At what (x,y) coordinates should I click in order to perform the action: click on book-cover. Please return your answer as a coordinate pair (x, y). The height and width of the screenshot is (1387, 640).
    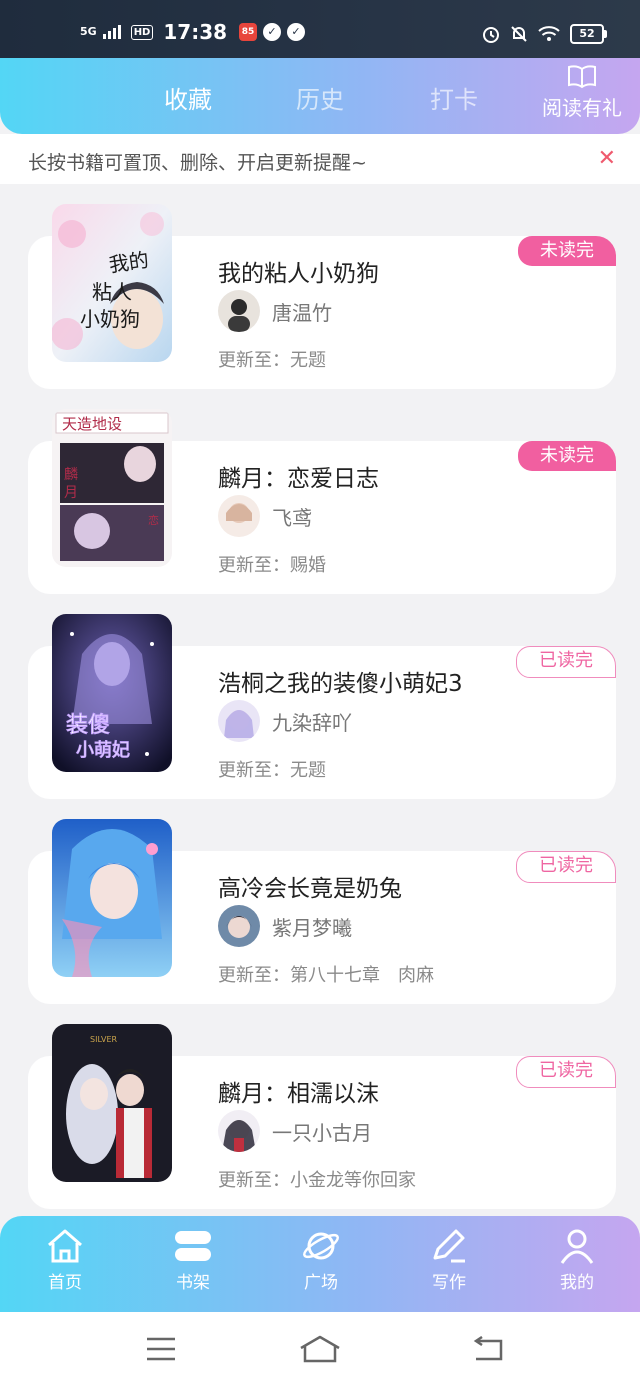
    Looking at the image, I should click on (112, 898).